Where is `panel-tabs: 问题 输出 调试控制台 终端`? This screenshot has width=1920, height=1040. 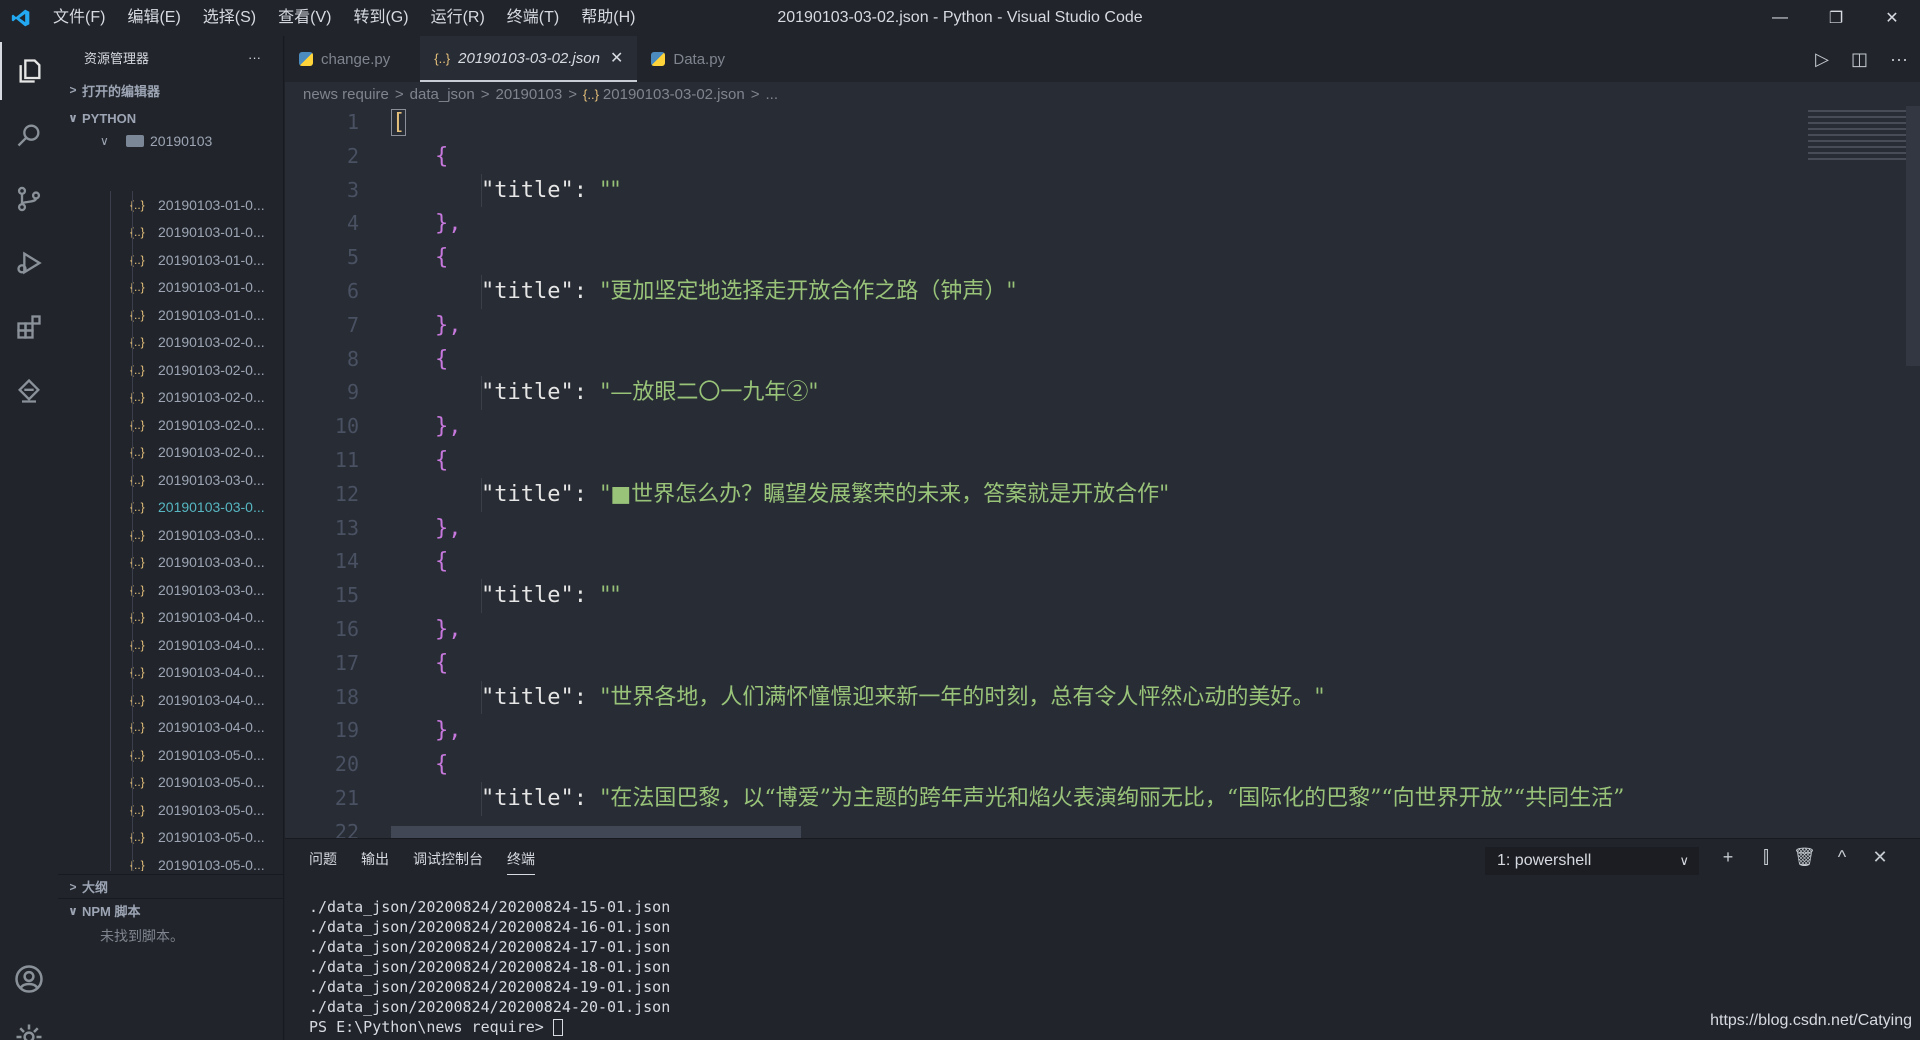
panel-tabs: 问题 输出 调试控制台 终端 is located at coordinates (422, 859).